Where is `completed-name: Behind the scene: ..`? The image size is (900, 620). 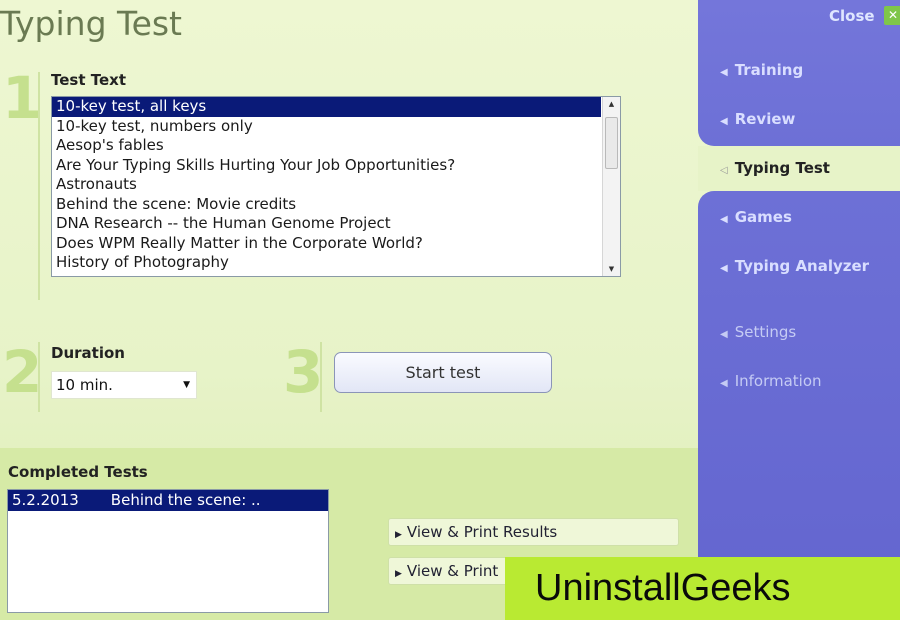 completed-name: Behind the scene: .. is located at coordinates (185, 500).